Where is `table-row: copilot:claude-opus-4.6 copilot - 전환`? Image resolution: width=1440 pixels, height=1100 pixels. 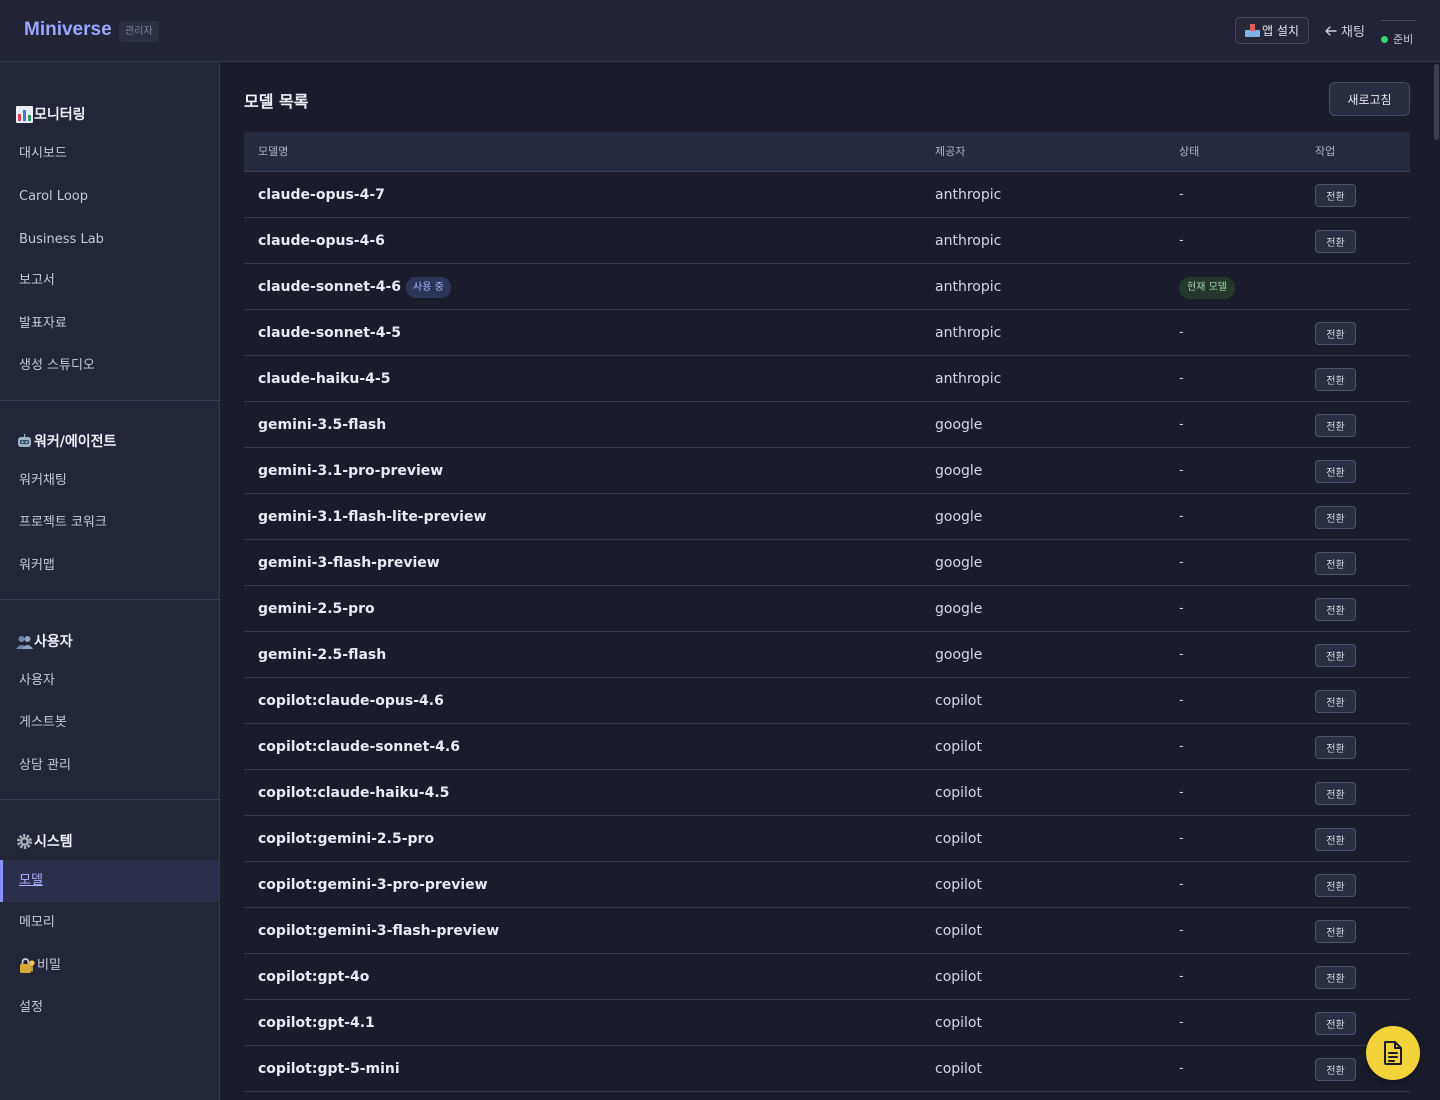
table-row: copilot:claude-opus-4.6 copilot - 전환 is located at coordinates (827, 701).